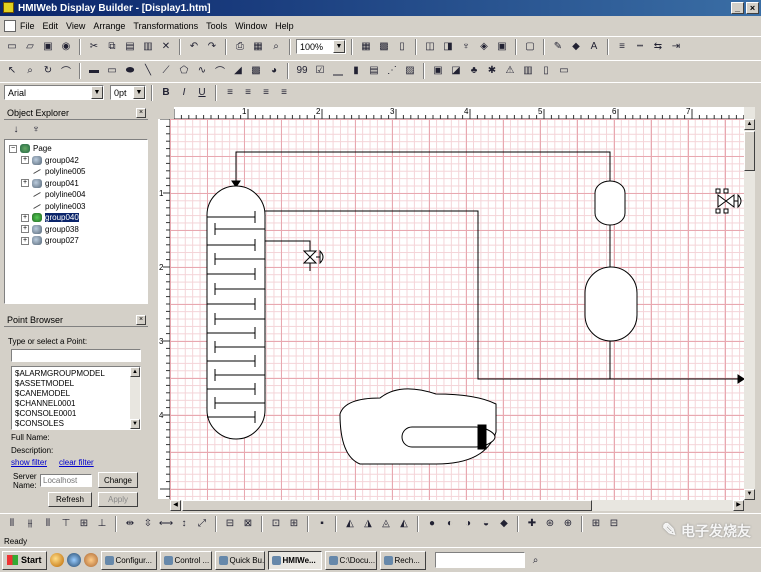 Image resolution: width=761 pixels, height=572 pixels. What do you see at coordinates (148, 47) in the screenshot?
I see `paste-special-icon: ▥` at bounding box center [148, 47].